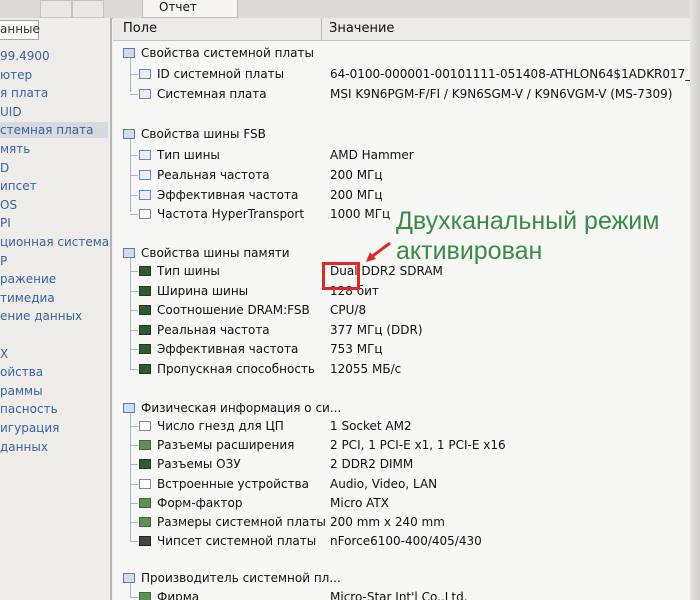 The height and width of the screenshot is (600, 700). Describe the element at coordinates (190, 9) in the screenshot. I see `tab-report: Отчет` at that location.